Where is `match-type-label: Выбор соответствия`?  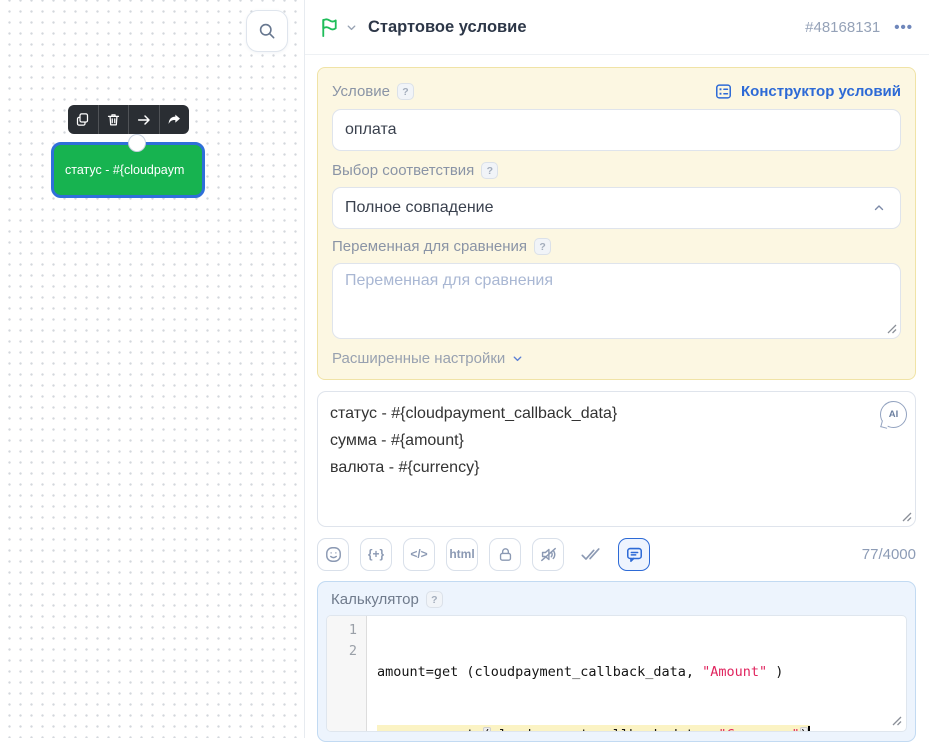
match-type-label: Выбор соответствия is located at coordinates (403, 170).